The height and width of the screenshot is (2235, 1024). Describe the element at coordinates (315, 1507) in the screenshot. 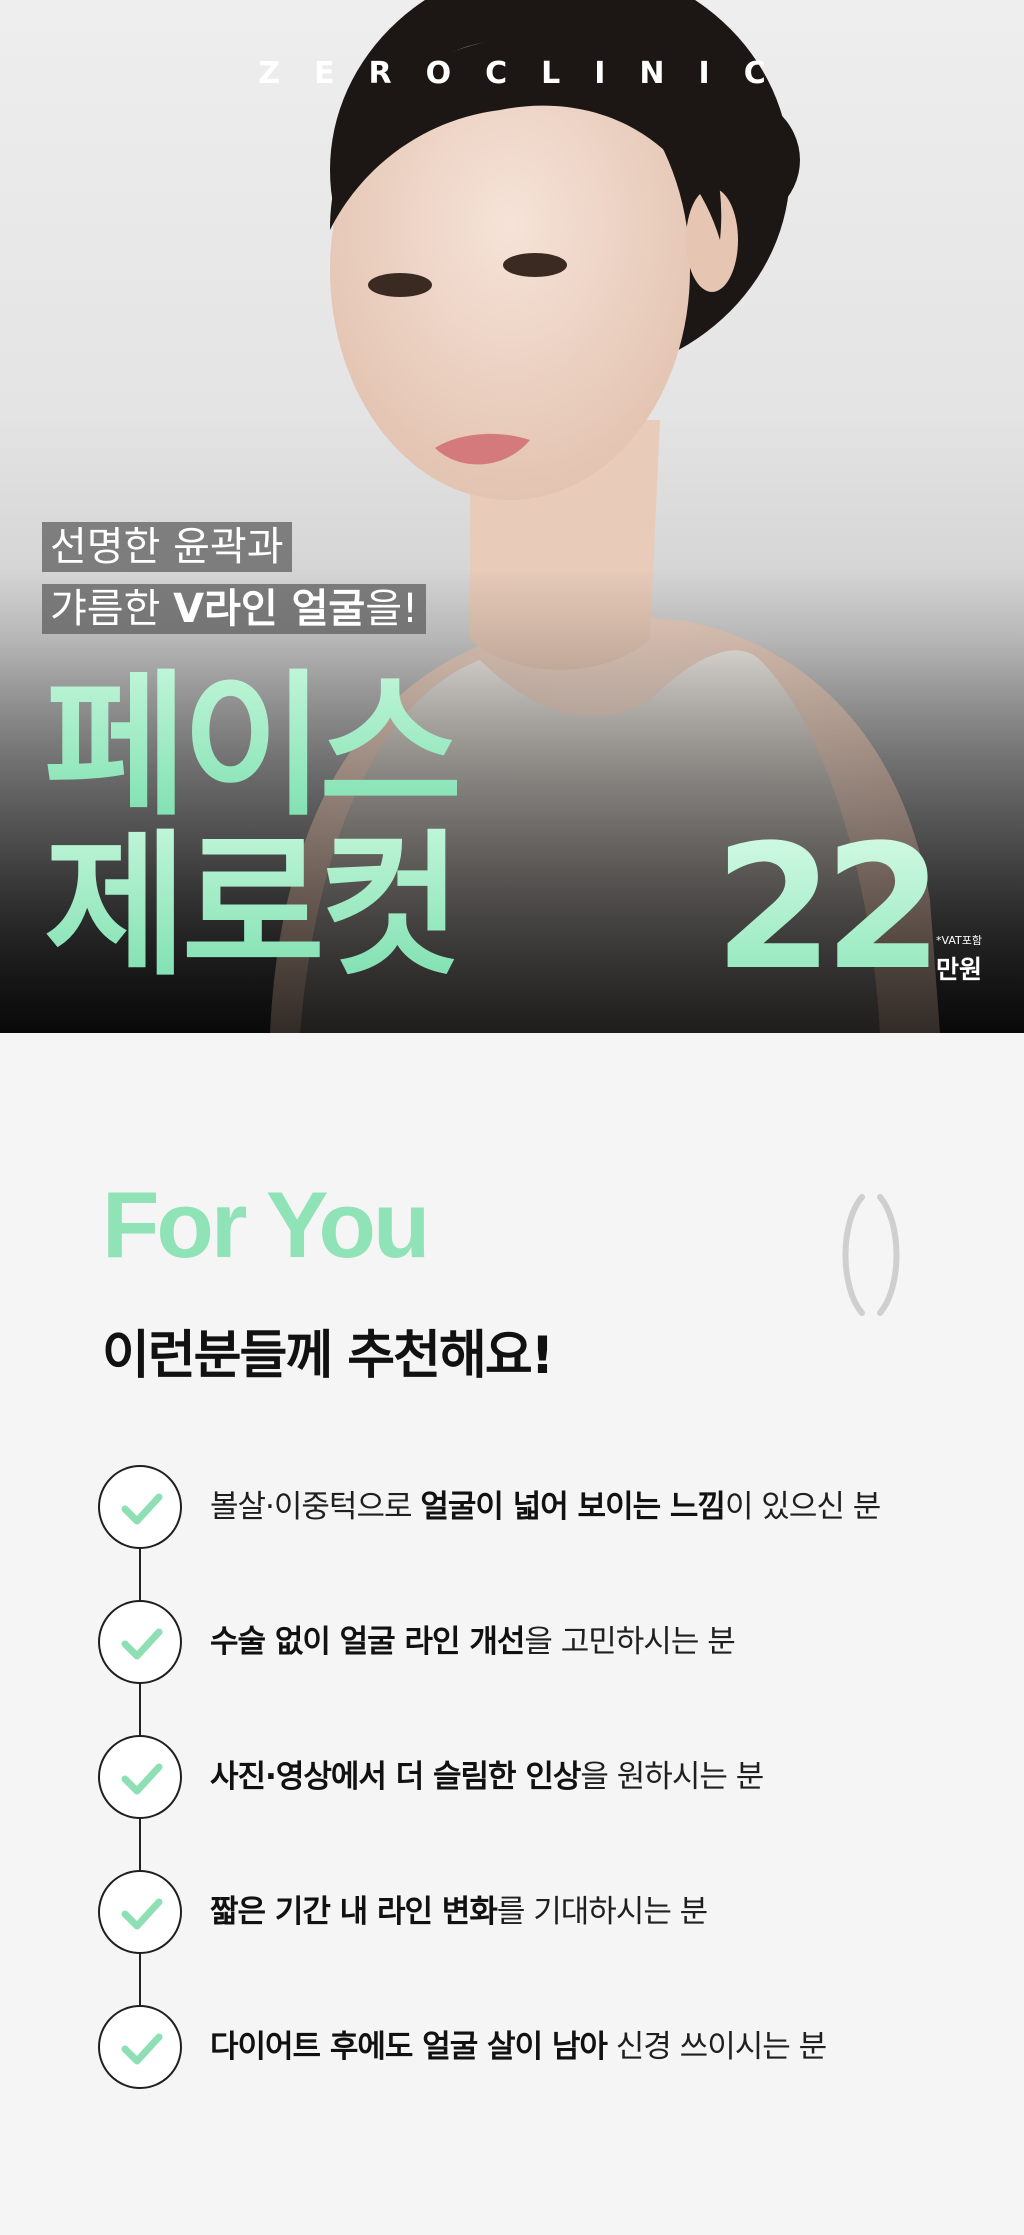

I see `item-text-regular: 볼살·이중턱으로` at that location.